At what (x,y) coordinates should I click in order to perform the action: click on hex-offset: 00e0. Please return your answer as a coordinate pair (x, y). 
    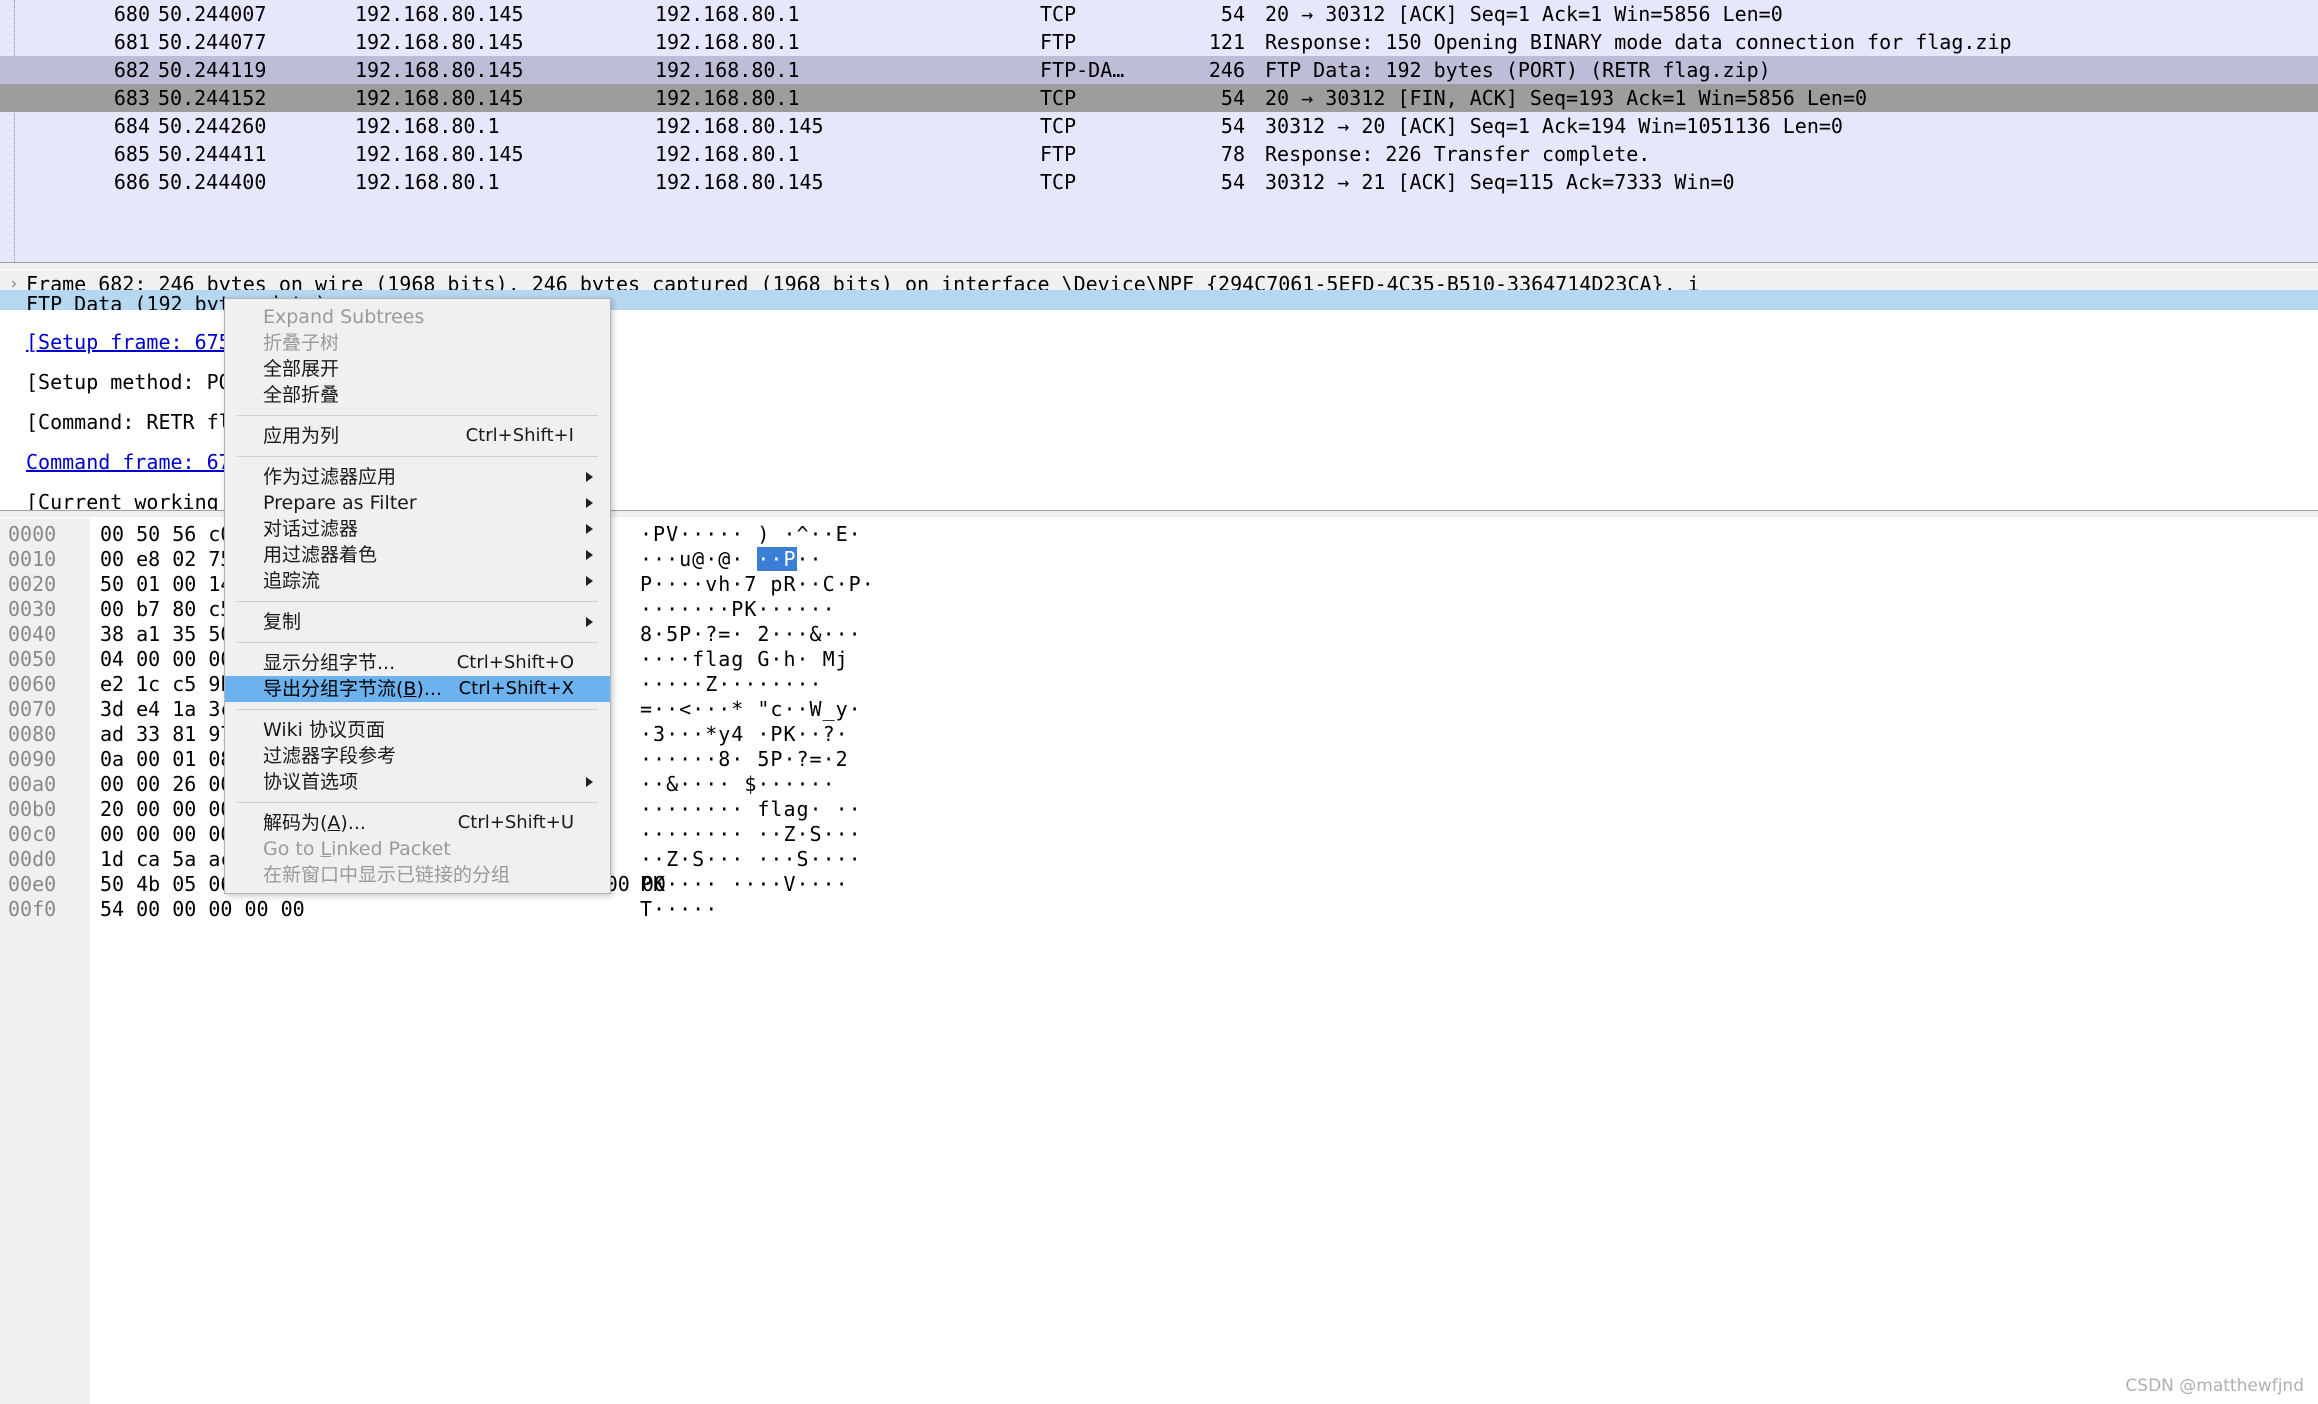
    Looking at the image, I should click on (32, 884).